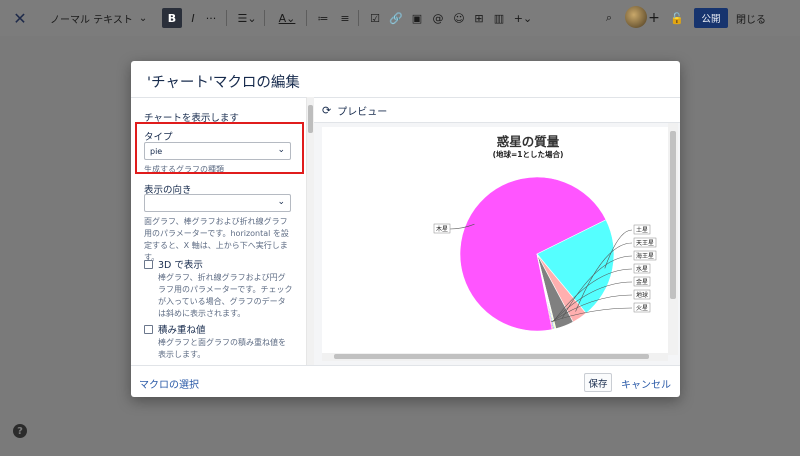 Image resolution: width=800 pixels, height=456 pixels. What do you see at coordinates (222, 348) in the screenshot?
I see `stacked-hint: 棒グラフと面グラフの積み重ね値を表示します。` at bounding box center [222, 348].